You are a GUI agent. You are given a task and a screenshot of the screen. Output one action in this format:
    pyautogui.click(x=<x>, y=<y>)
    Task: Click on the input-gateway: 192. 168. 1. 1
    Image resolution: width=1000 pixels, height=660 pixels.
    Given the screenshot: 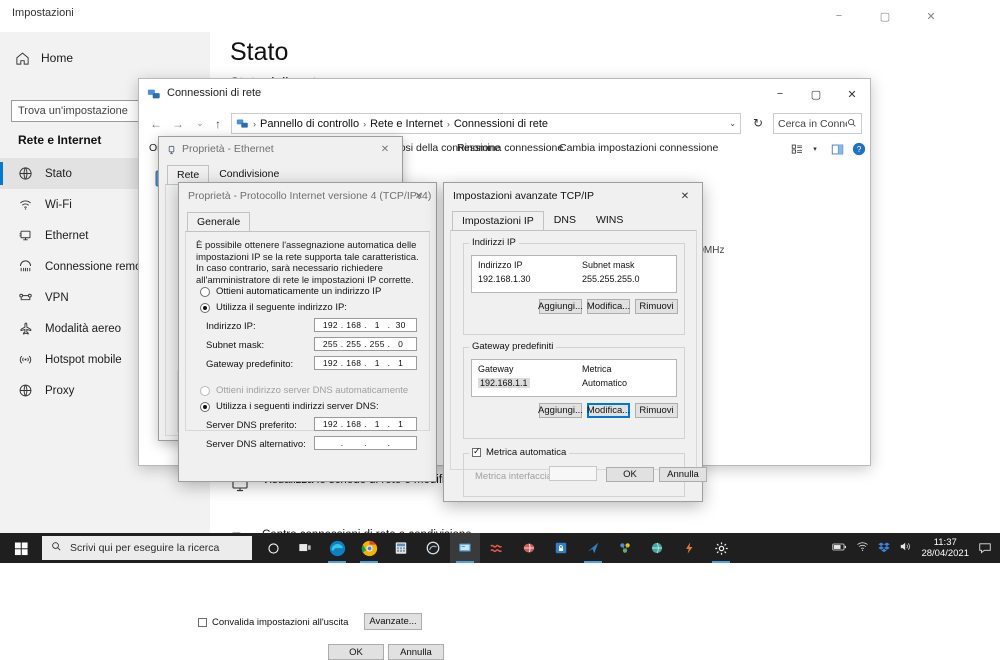 What is the action you would take?
    pyautogui.click(x=365, y=363)
    